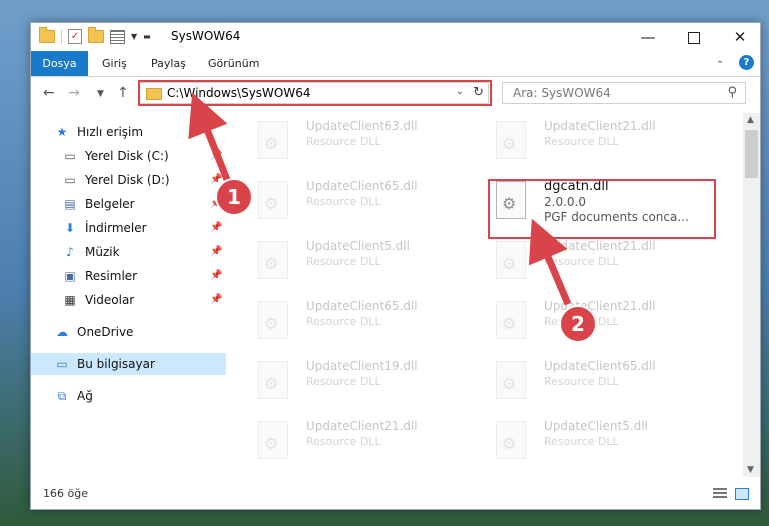 The image size is (769, 526). What do you see at coordinates (732, 92) in the screenshot?
I see `search-icon: ⚲` at bounding box center [732, 92].